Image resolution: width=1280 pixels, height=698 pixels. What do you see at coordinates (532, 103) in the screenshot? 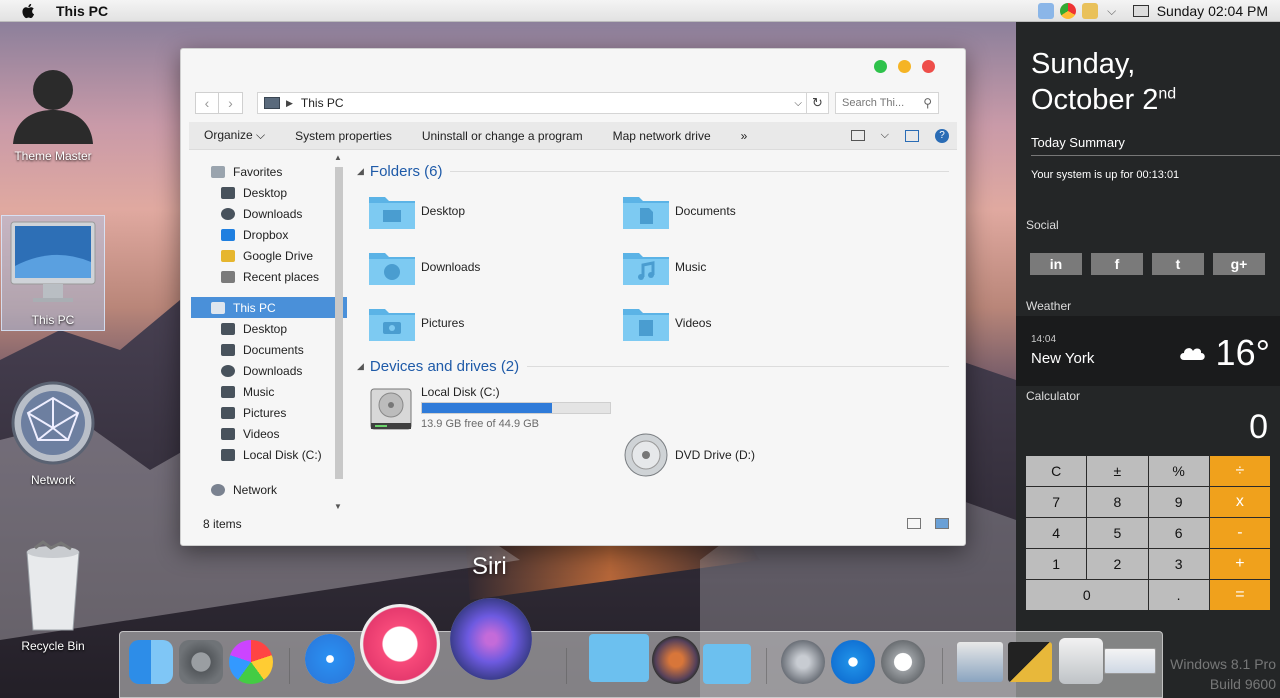
I see `address-bar: ▶ This PC ⌵` at bounding box center [532, 103].